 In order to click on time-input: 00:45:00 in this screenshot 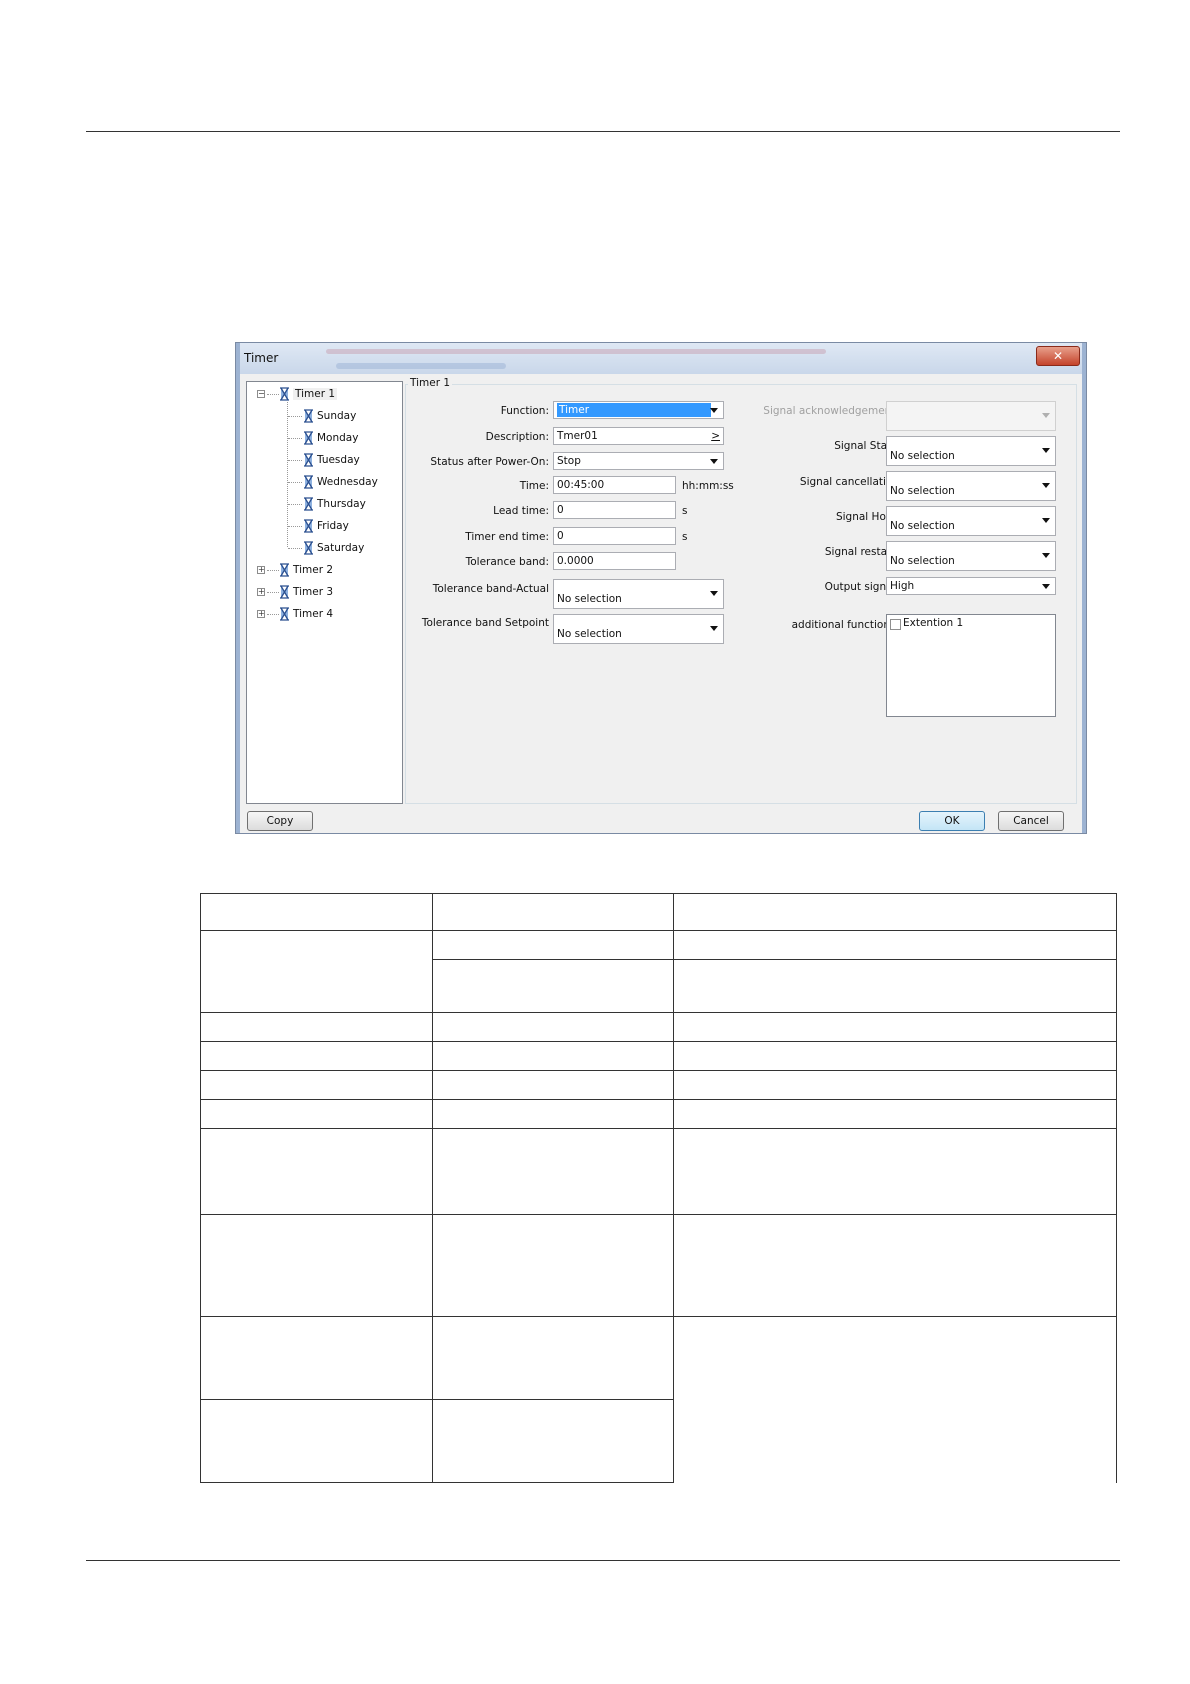, I will do `click(614, 485)`.